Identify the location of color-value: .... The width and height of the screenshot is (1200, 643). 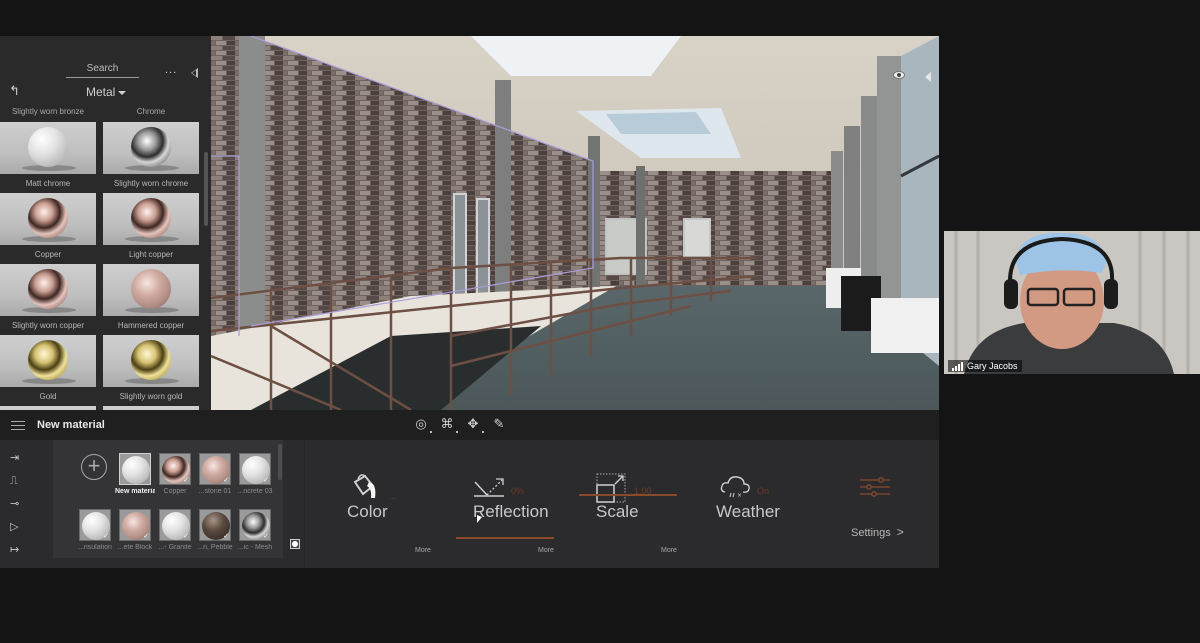
(393, 496).